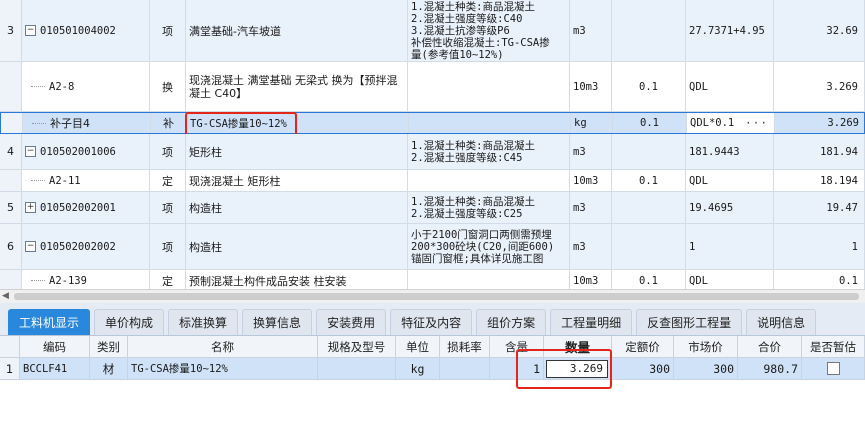 The width and height of the screenshot is (865, 429). I want to click on tab-pricing-plan: 组价方案, so click(511, 322).